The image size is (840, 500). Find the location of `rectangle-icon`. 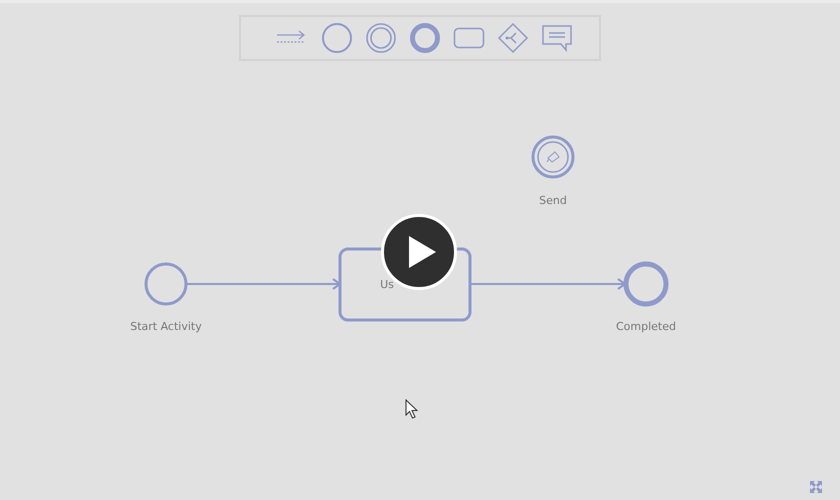

rectangle-icon is located at coordinates (469, 38).